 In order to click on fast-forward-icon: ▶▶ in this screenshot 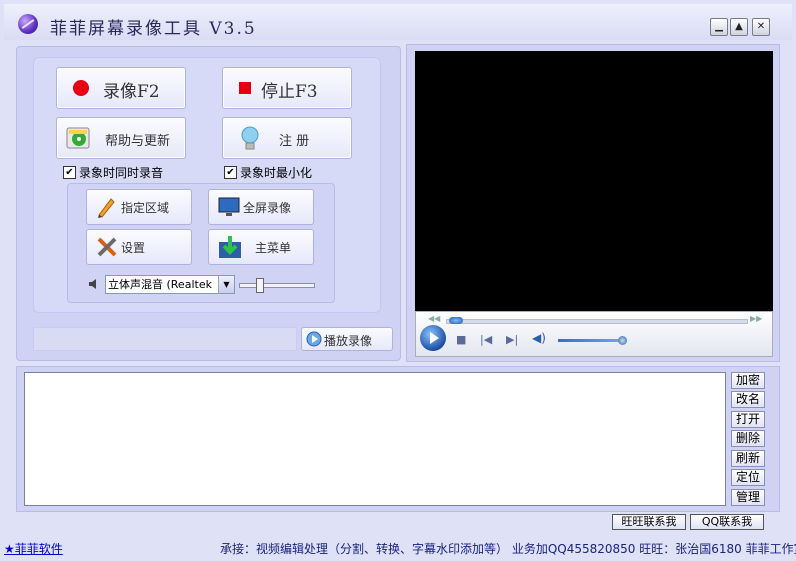, I will do `click(756, 318)`.